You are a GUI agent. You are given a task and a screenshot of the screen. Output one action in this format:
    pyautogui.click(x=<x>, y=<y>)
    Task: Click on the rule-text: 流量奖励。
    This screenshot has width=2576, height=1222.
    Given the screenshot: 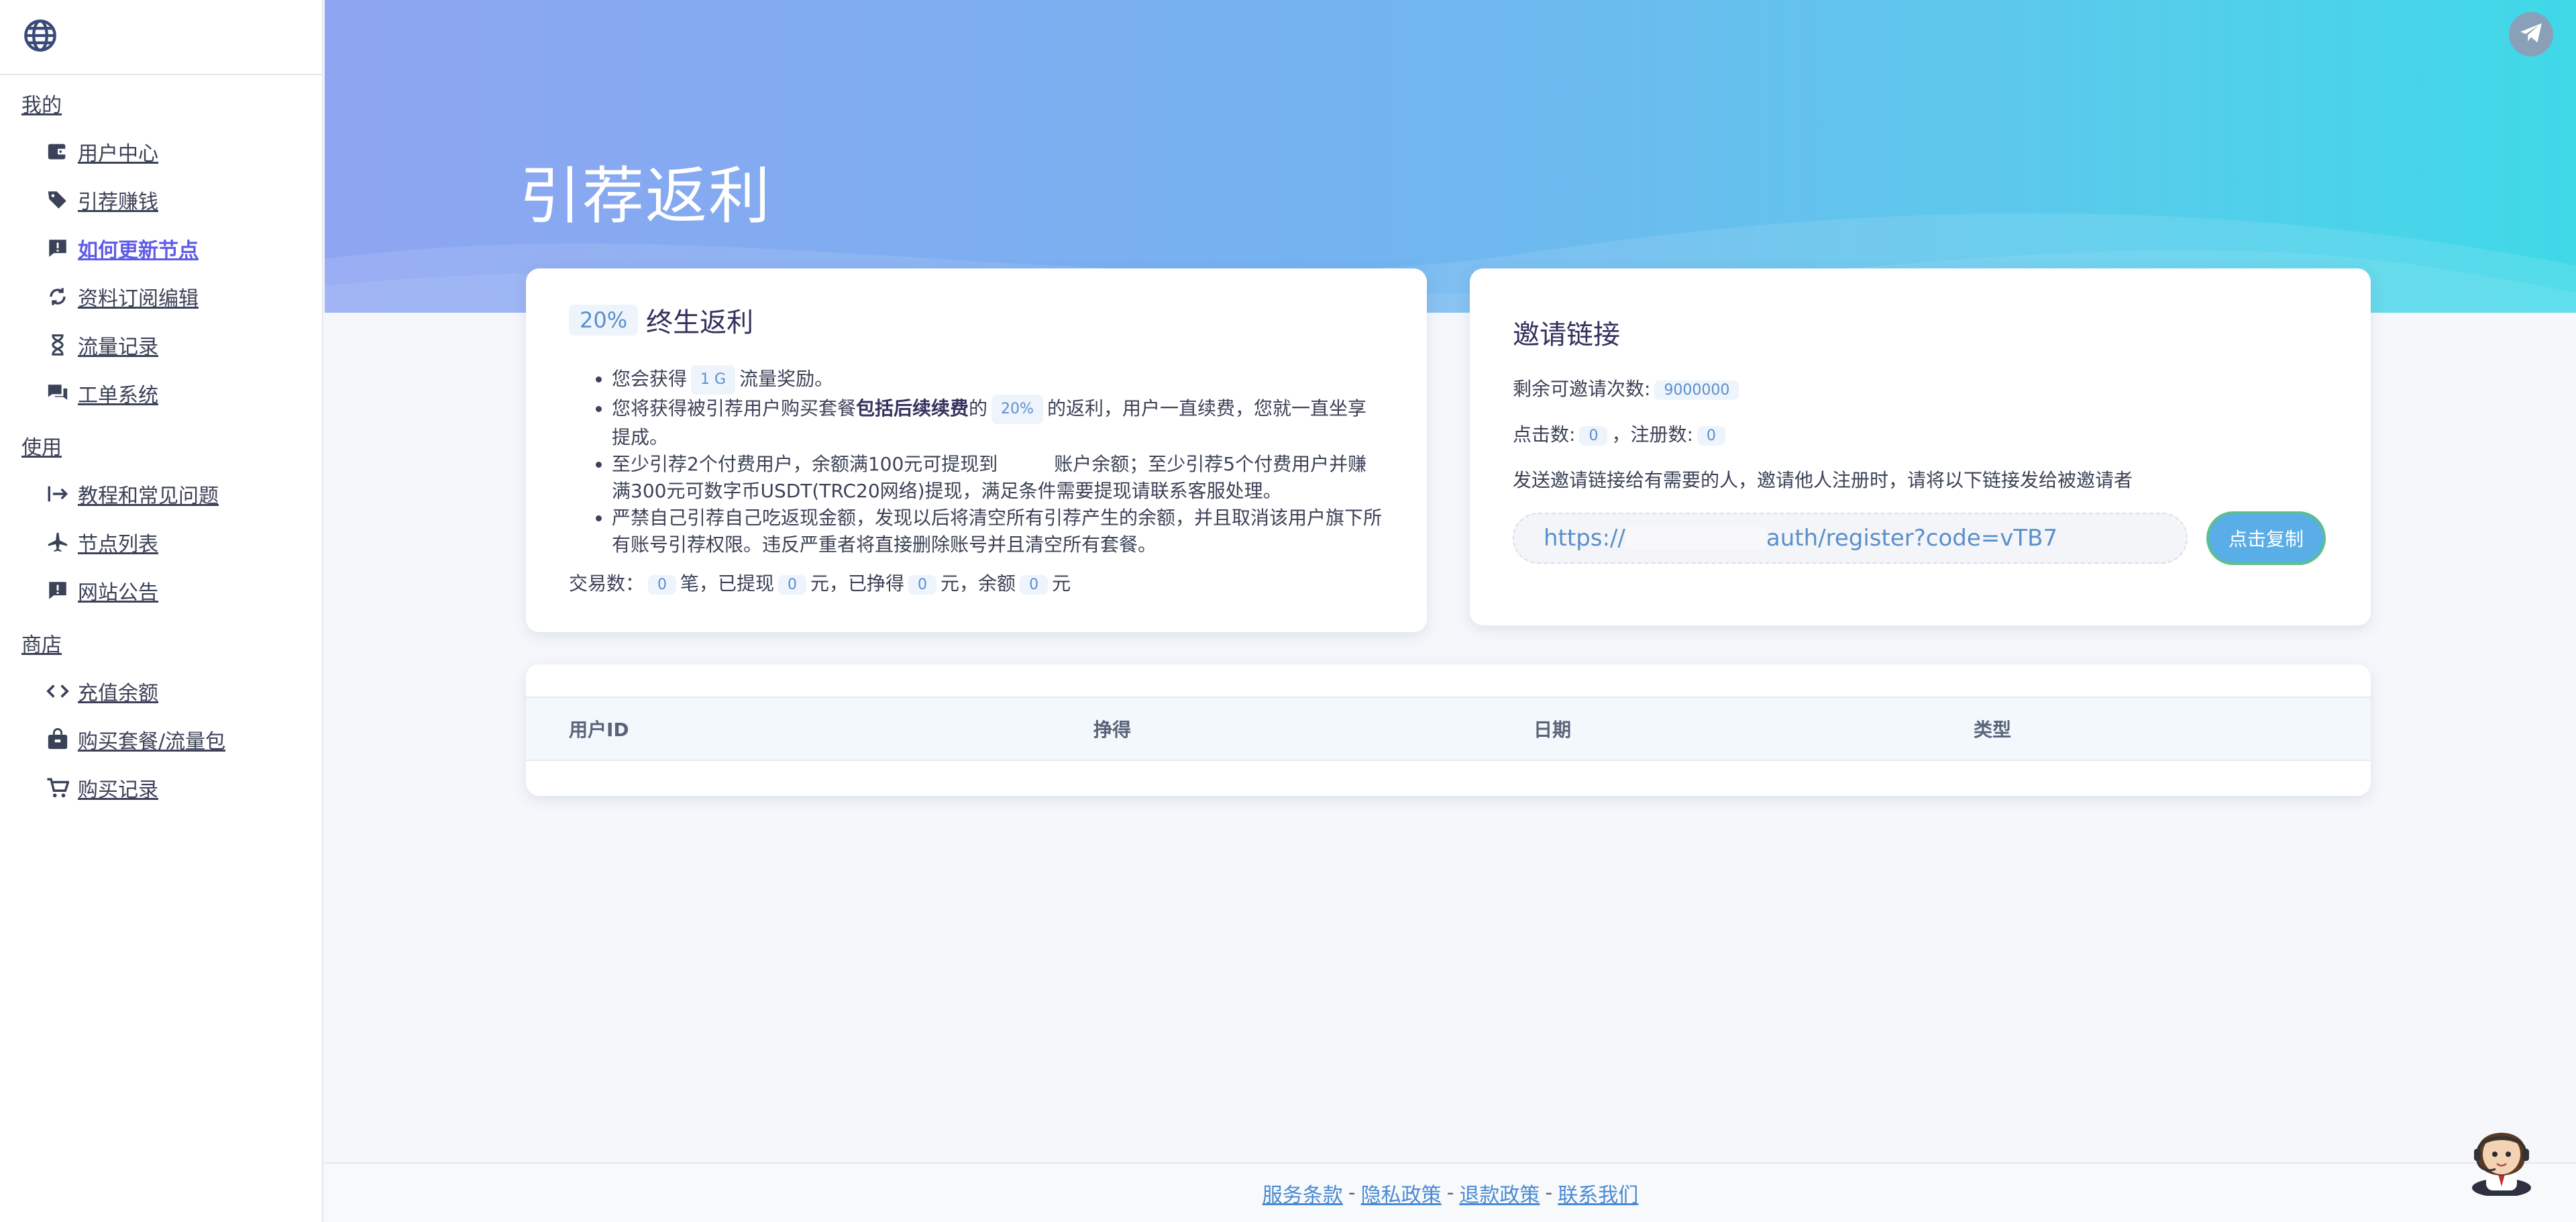 What is the action you would take?
    pyautogui.click(x=786, y=379)
    